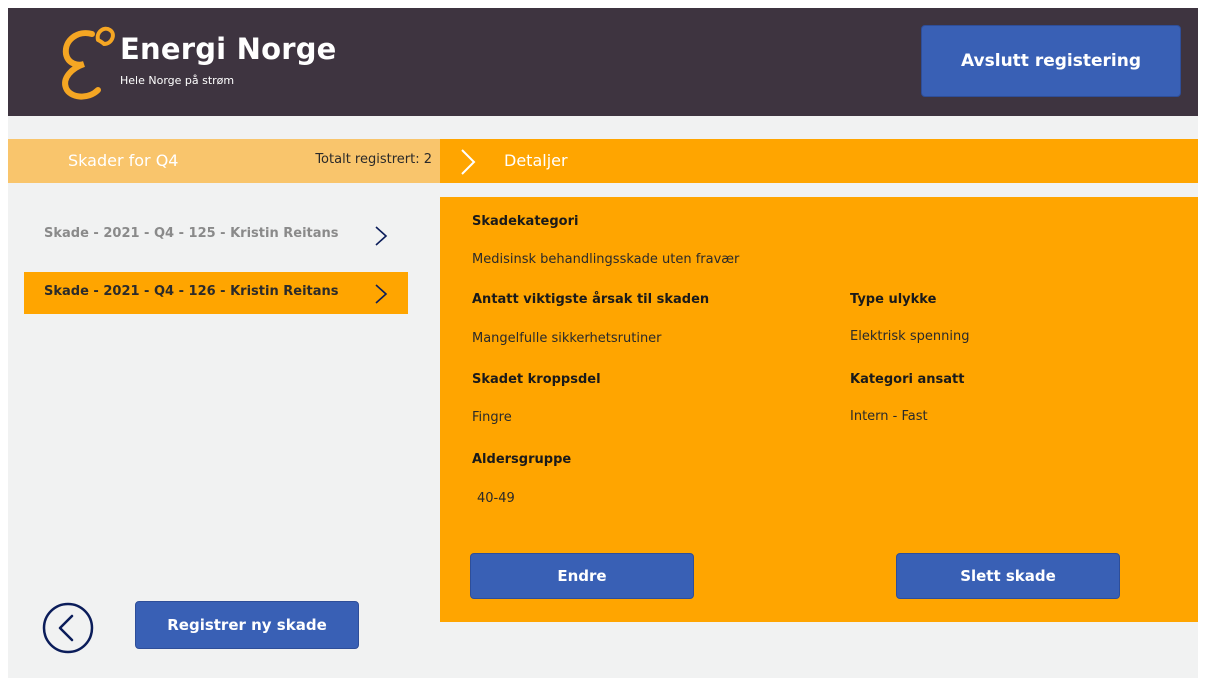  I want to click on details-title: Detaljer, so click(536, 160).